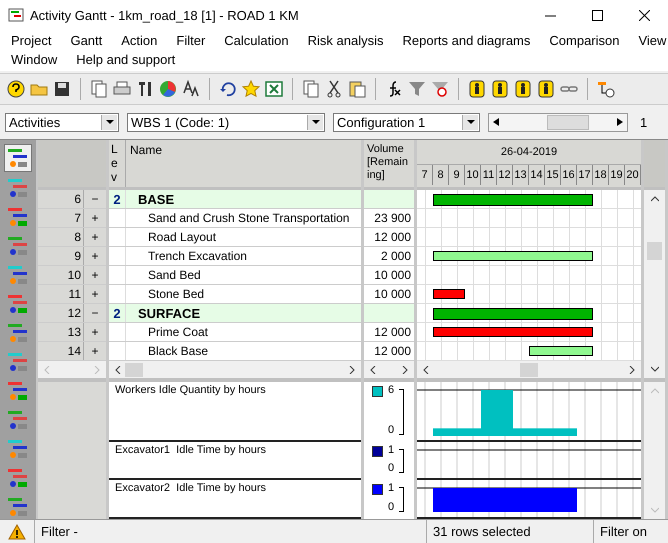  I want to click on hour-label: 10, so click(473, 175).